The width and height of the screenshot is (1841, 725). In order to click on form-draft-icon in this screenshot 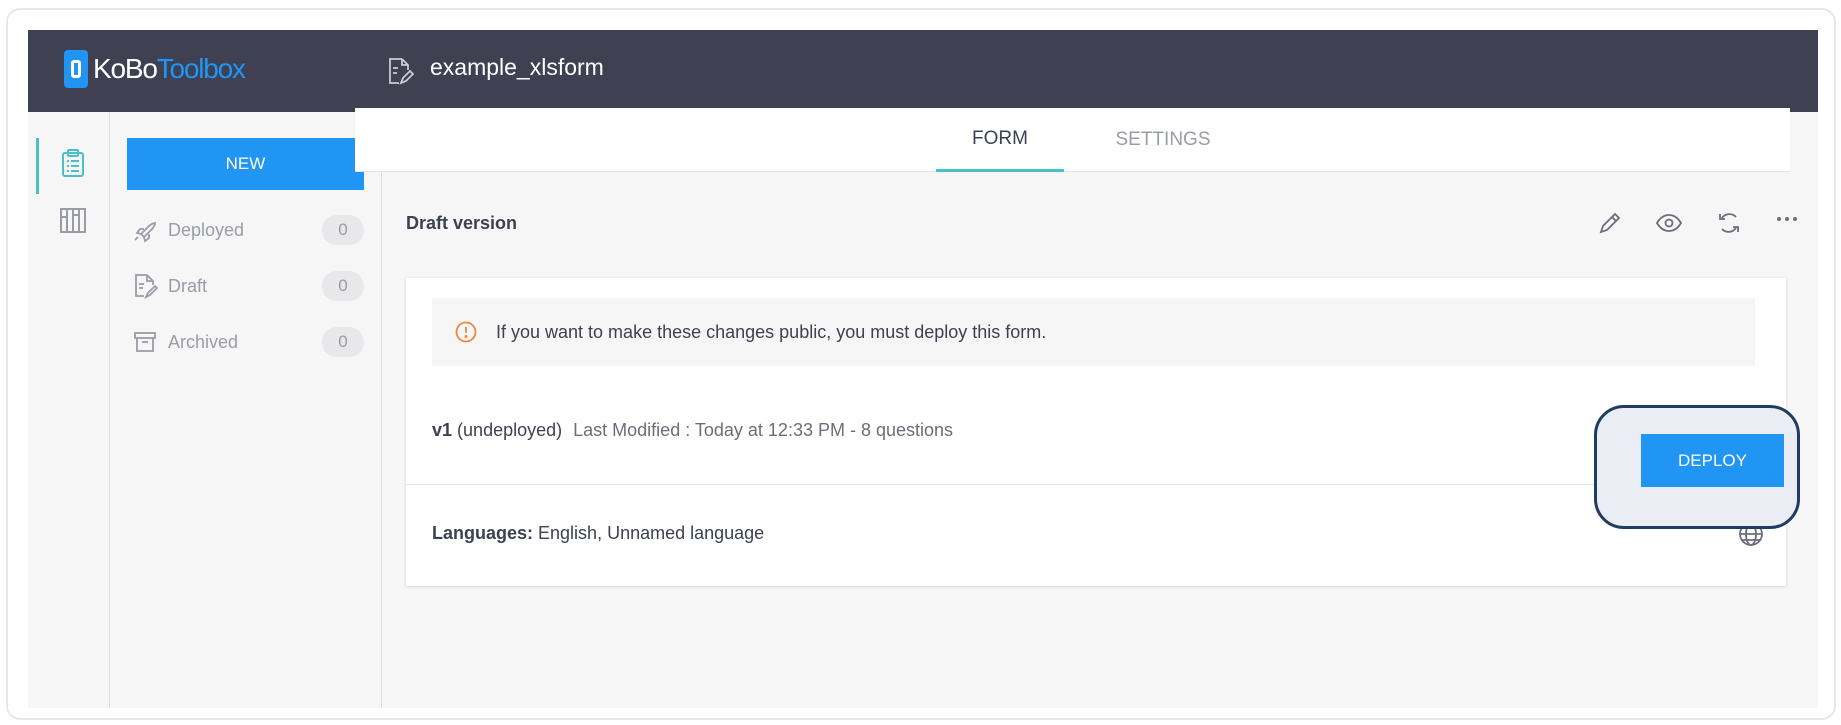, I will do `click(401, 71)`.